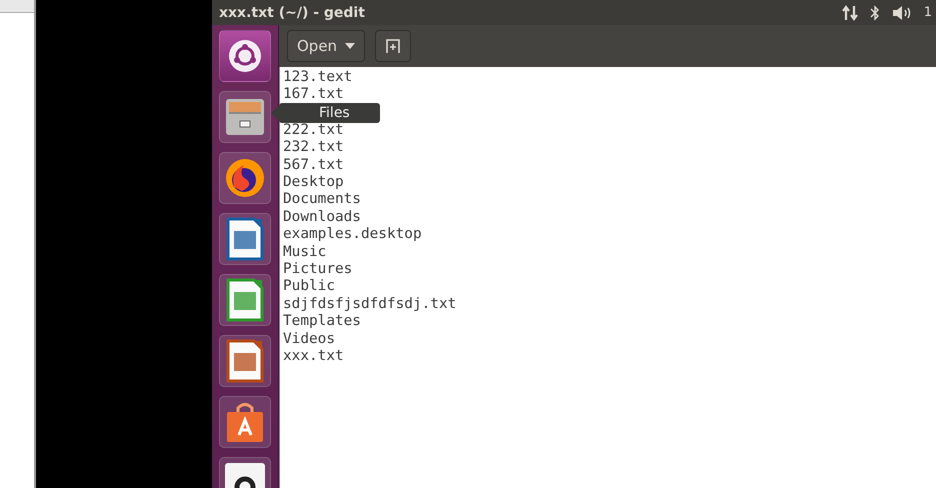 Image resolution: width=936 pixels, height=488 pixels. I want to click on network-arrows-icon, so click(850, 12).